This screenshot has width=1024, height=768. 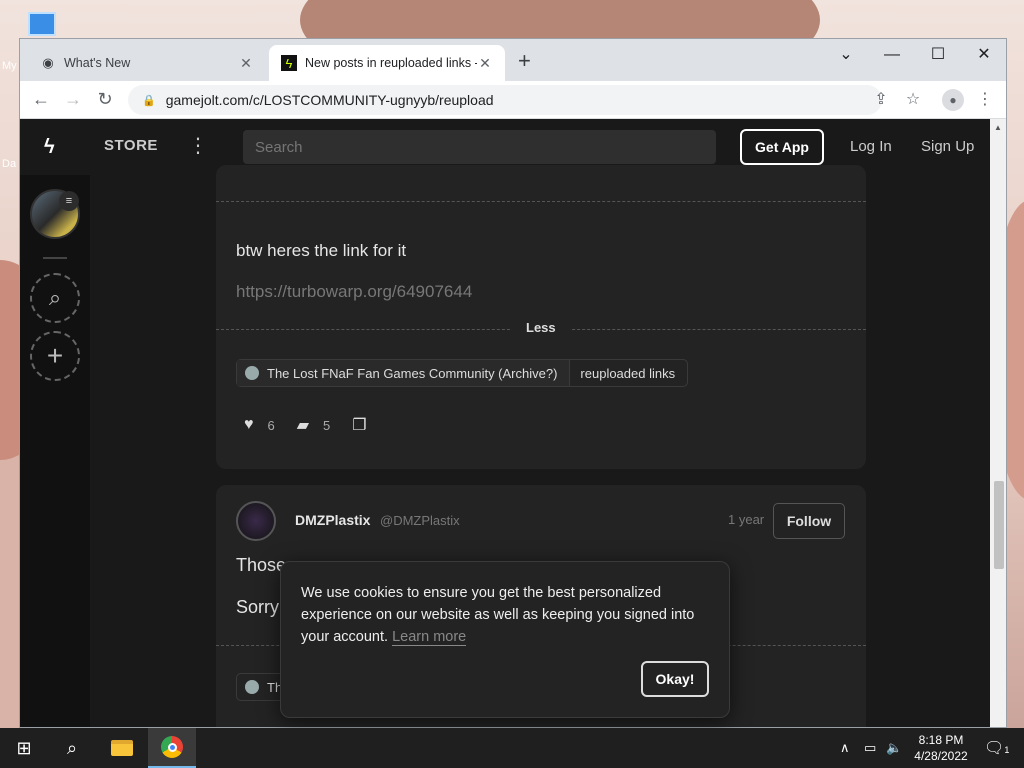 I want to click on clock-time: 8:18 PM, so click(x=941, y=740).